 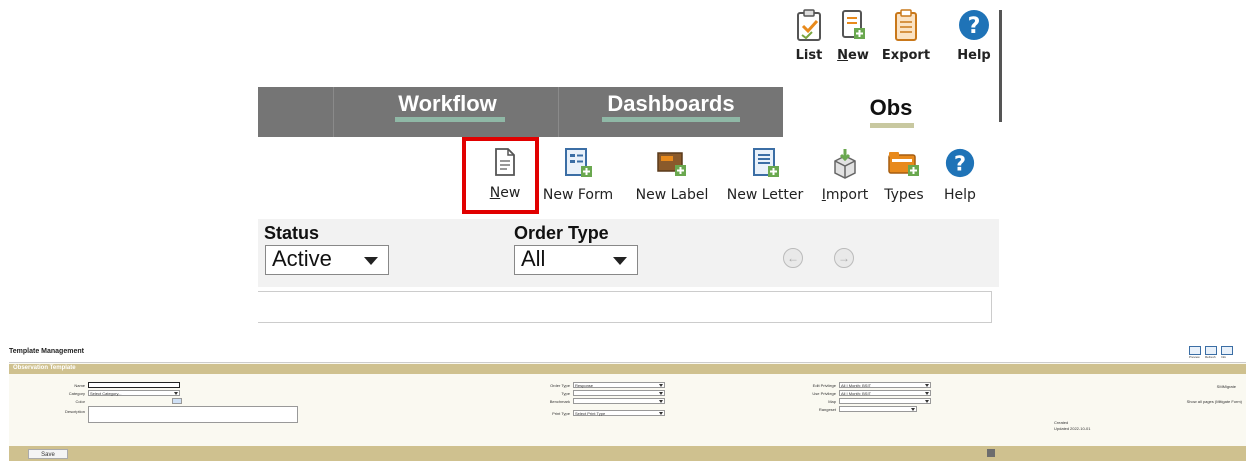 I want to click on edit-privilege-label: Edit Privilege, so click(x=824, y=385).